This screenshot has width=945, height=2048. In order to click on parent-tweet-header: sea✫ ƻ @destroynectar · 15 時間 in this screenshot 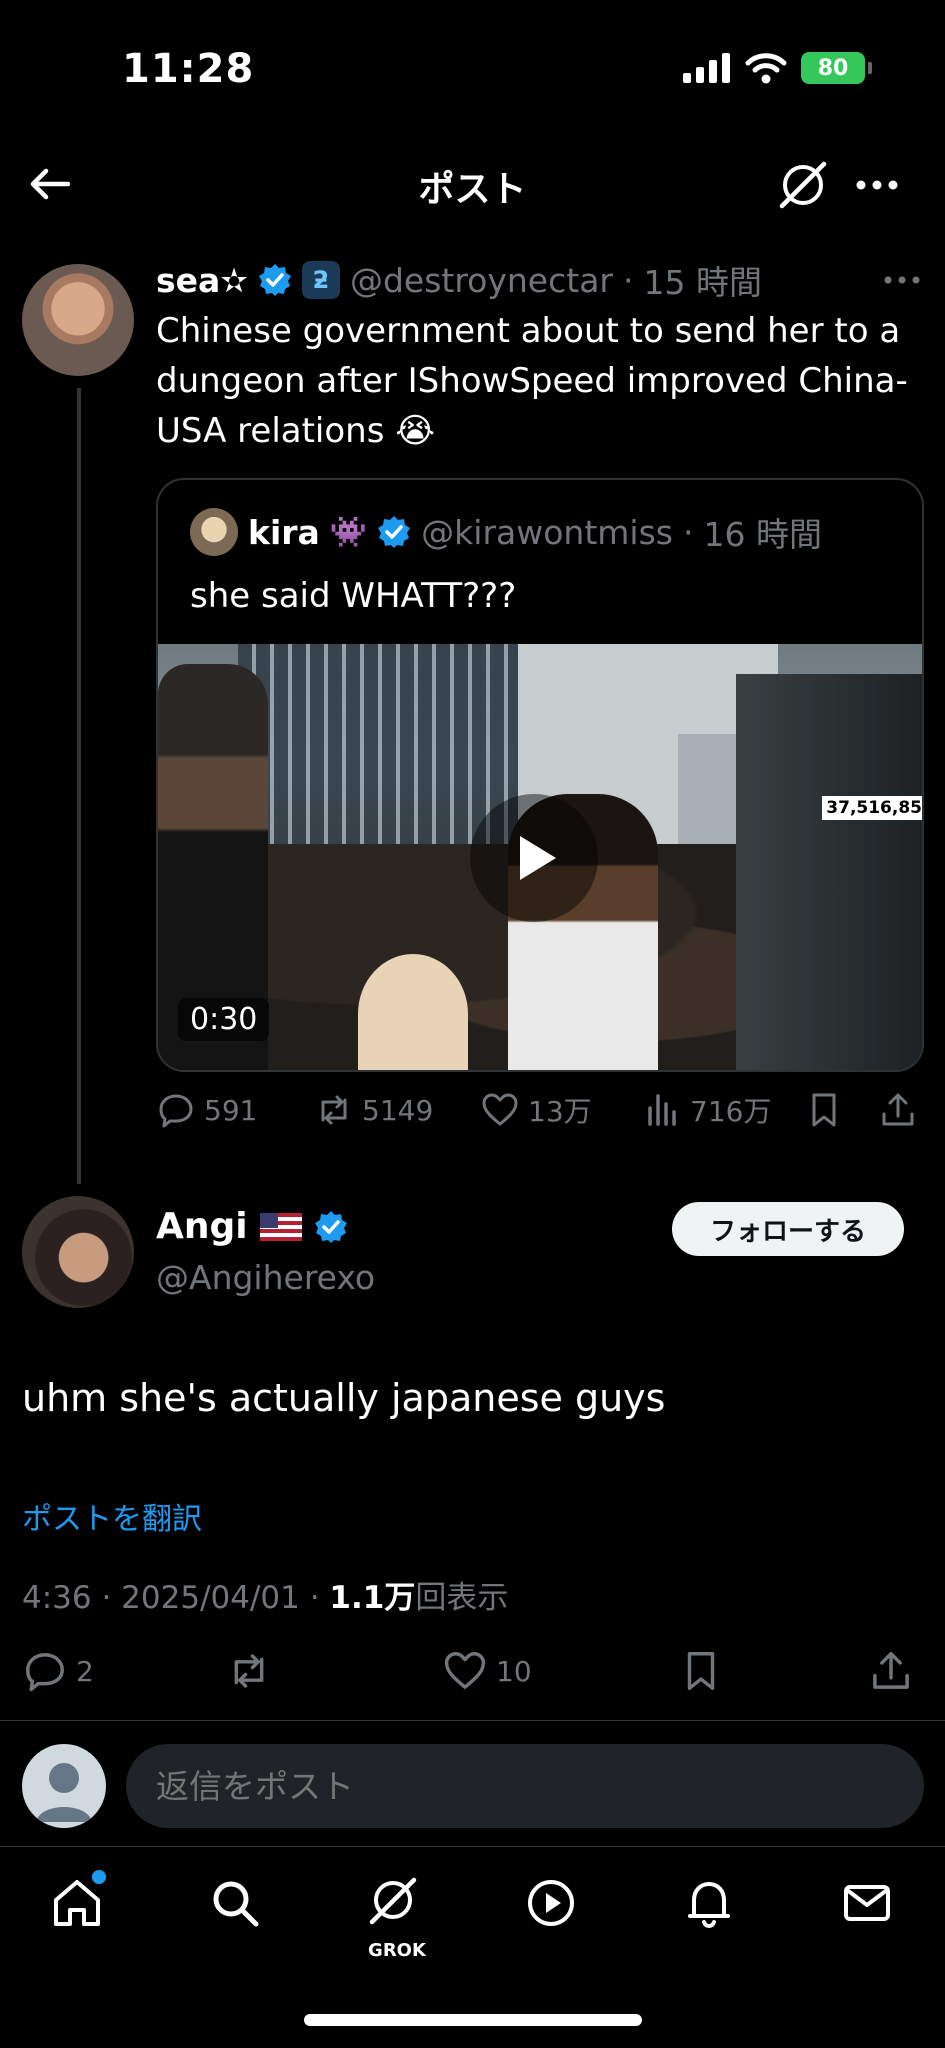, I will do `click(459, 280)`.